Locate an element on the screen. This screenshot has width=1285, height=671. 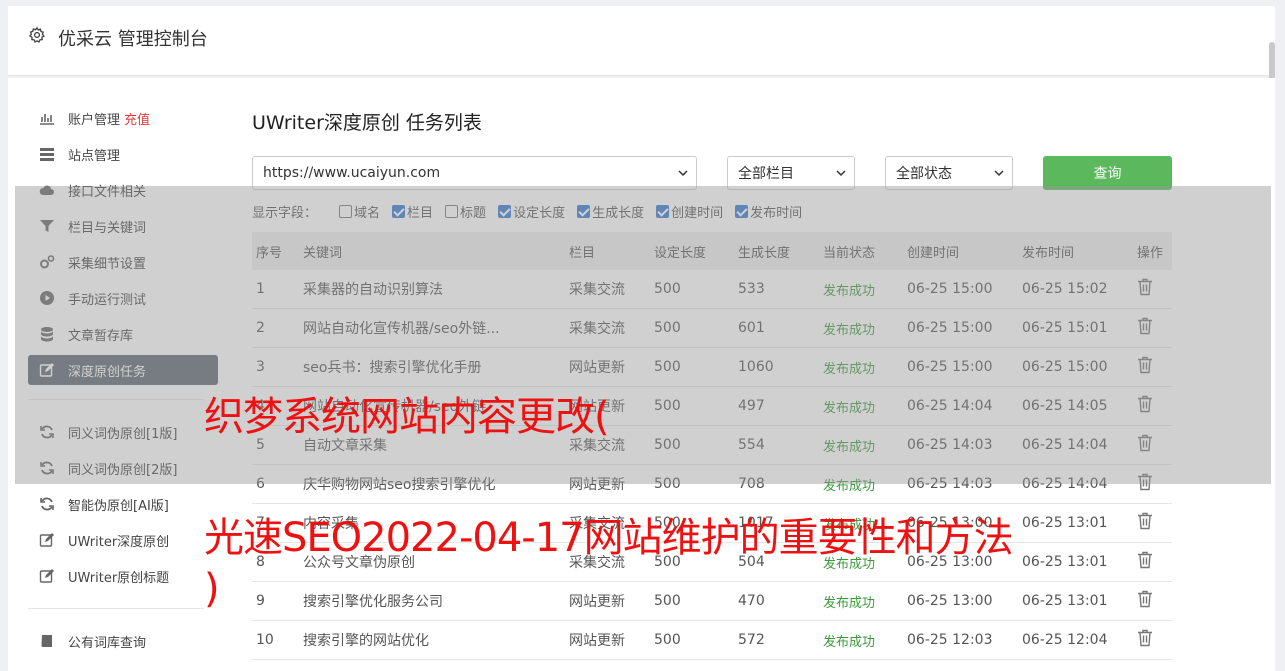
sidebar-item-label: UWriter深度原创 is located at coordinates (119, 542).